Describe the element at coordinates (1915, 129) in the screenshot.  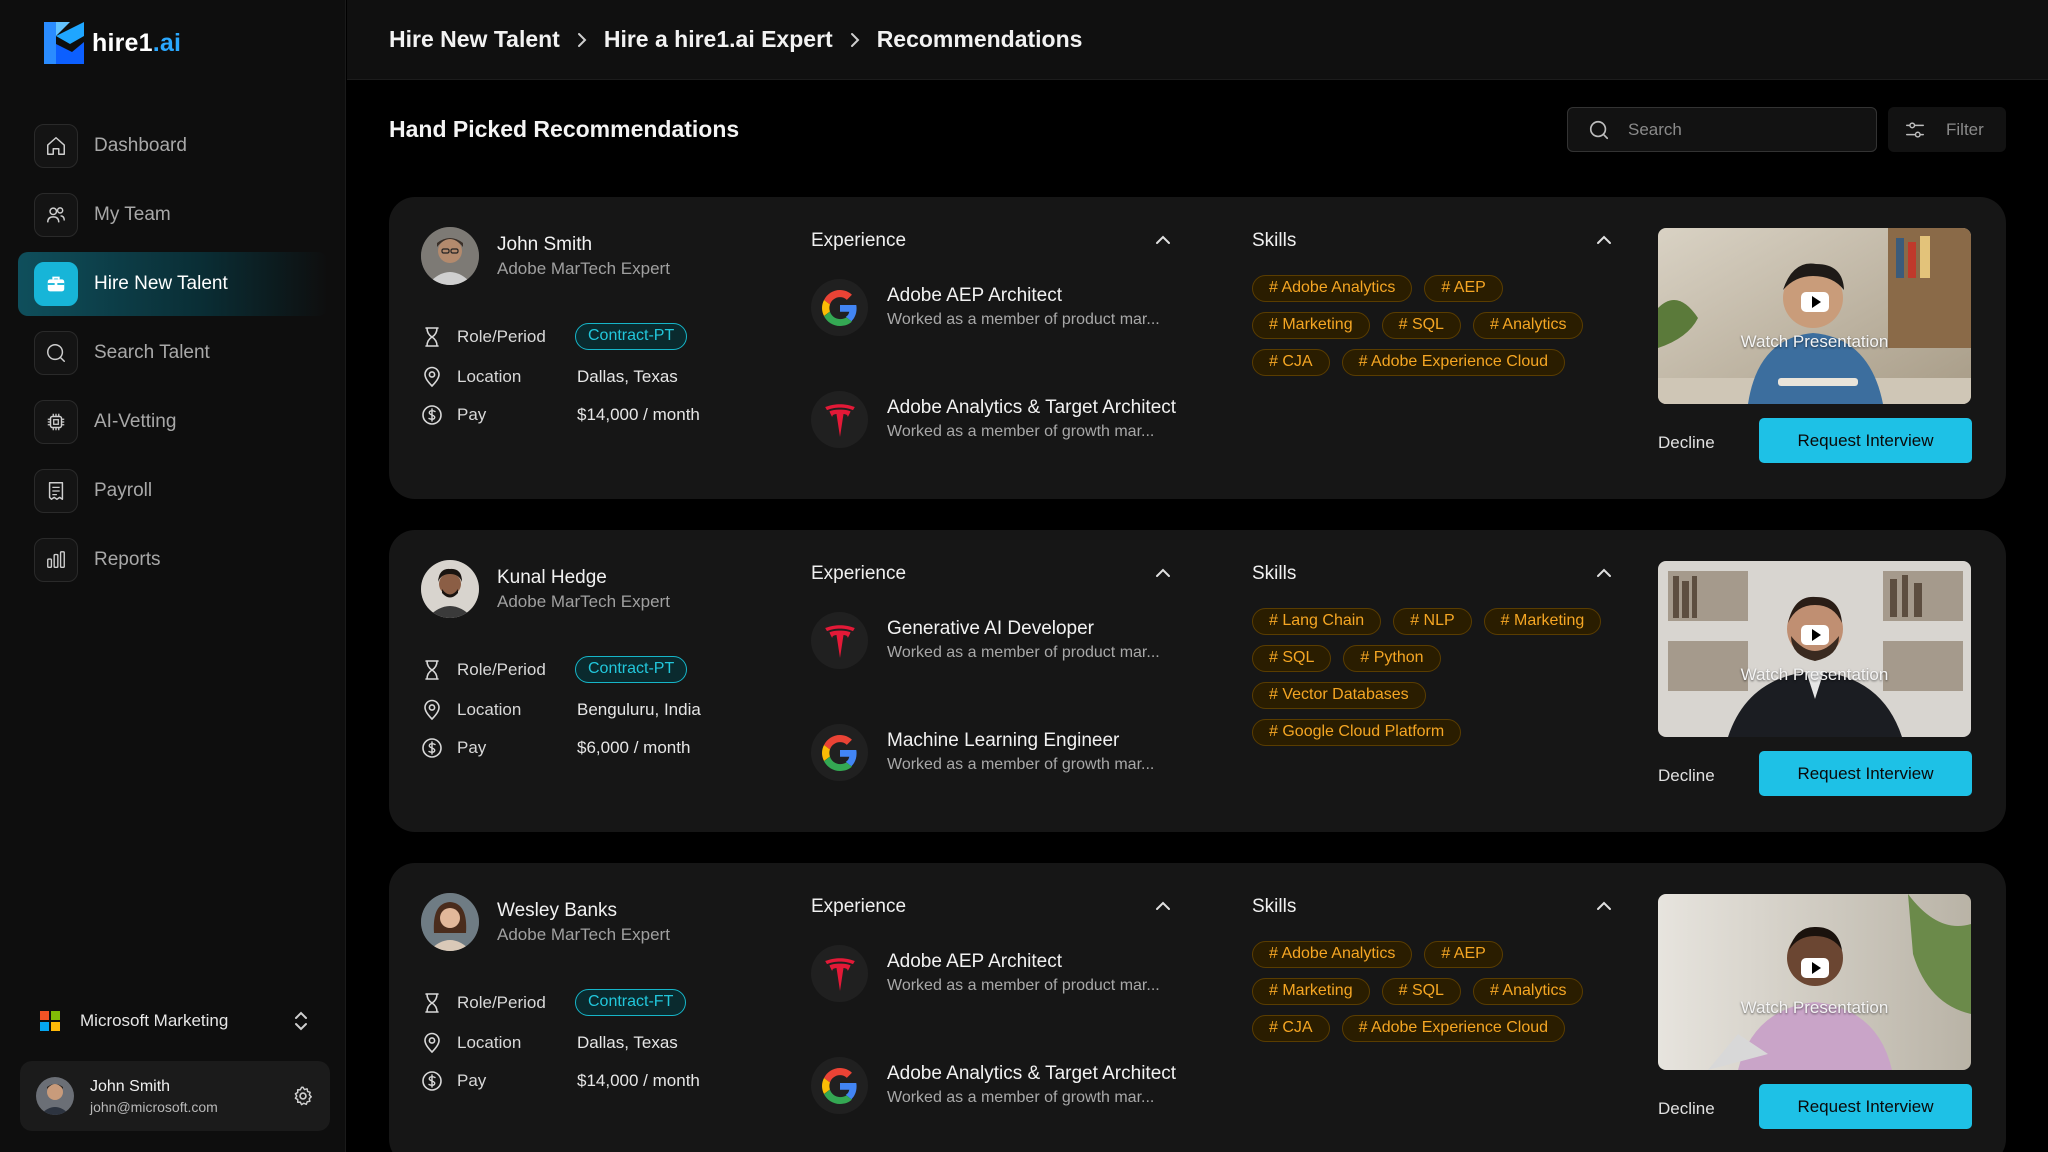
I see `sliders-icon` at that location.